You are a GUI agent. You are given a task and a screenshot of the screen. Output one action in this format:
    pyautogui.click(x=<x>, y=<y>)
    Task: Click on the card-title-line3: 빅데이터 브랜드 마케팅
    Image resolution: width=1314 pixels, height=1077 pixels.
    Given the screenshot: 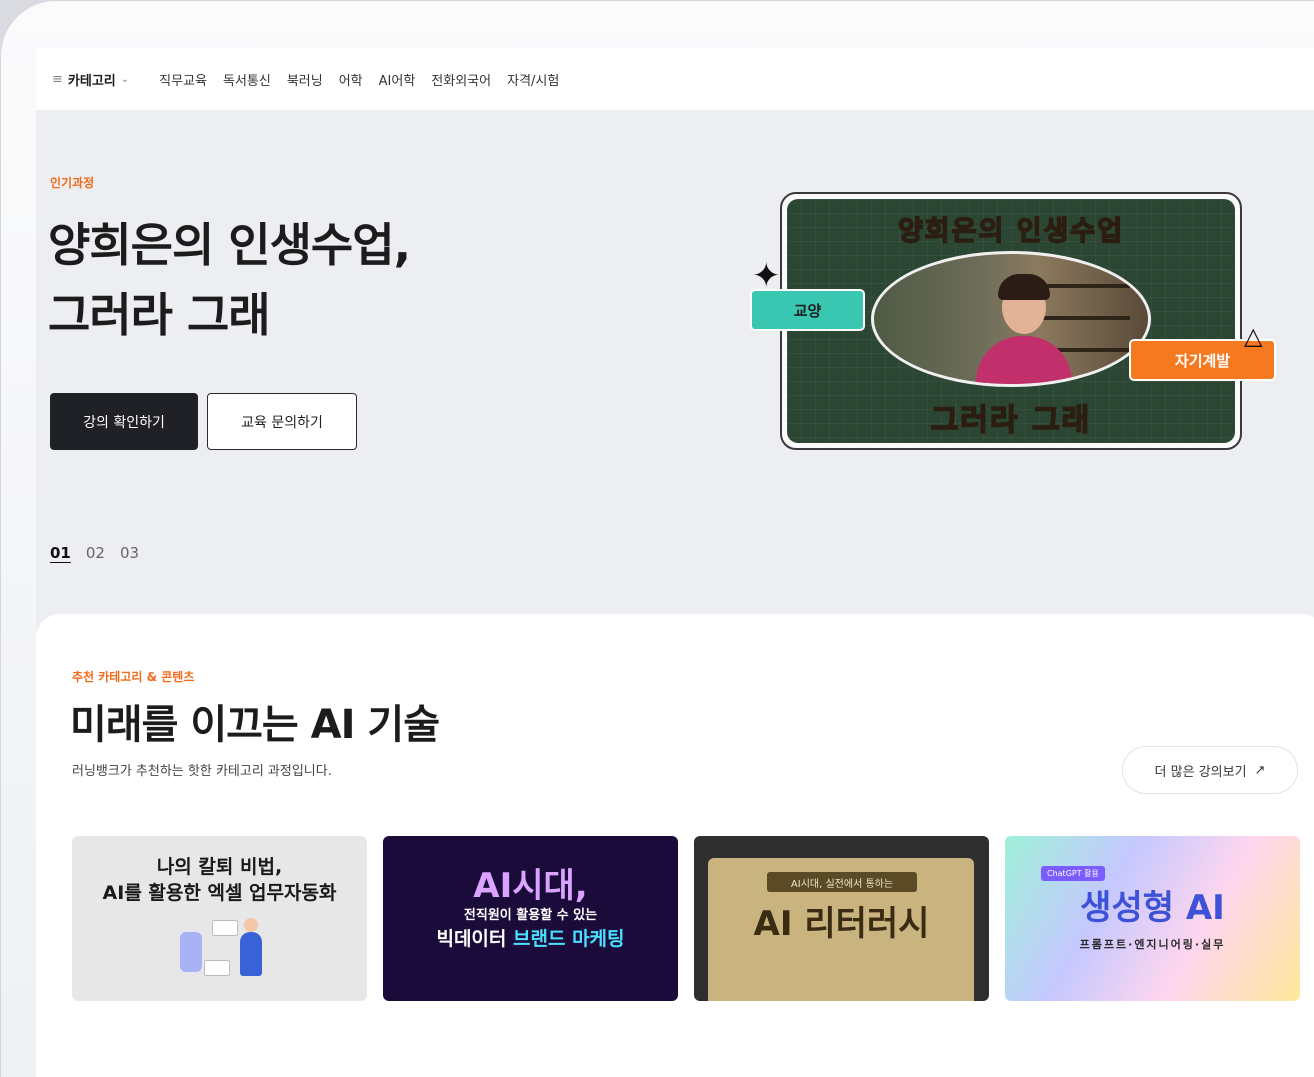 What is the action you would take?
    pyautogui.click(x=530, y=937)
    